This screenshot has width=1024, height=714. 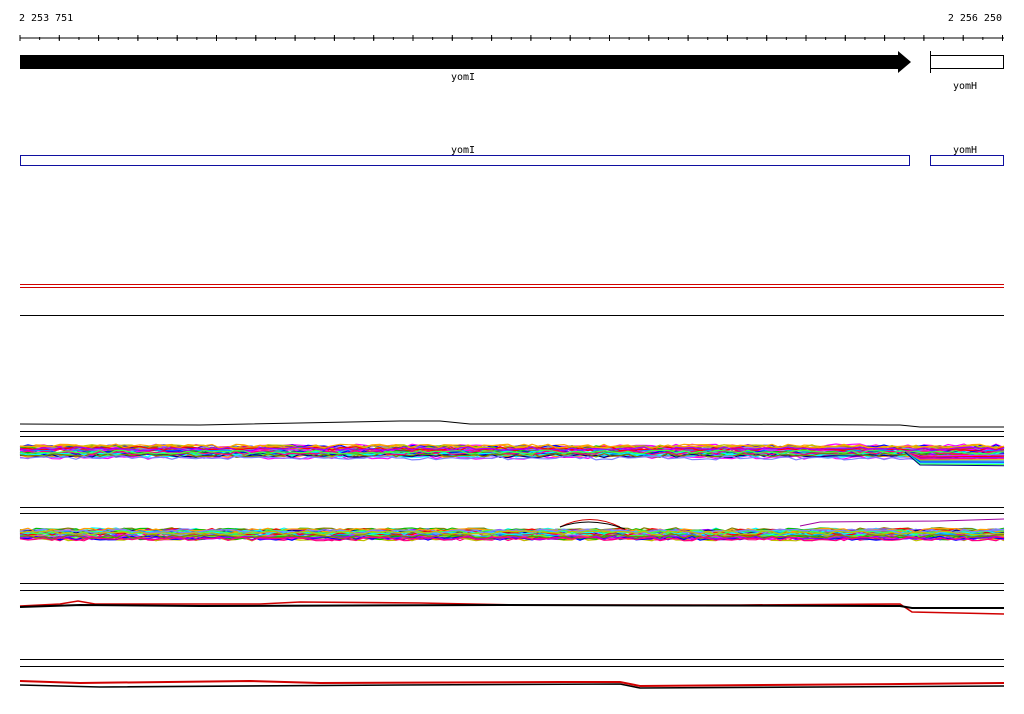 What do you see at coordinates (965, 150) in the screenshot?
I see `annotation-label-yomH: yomH` at bounding box center [965, 150].